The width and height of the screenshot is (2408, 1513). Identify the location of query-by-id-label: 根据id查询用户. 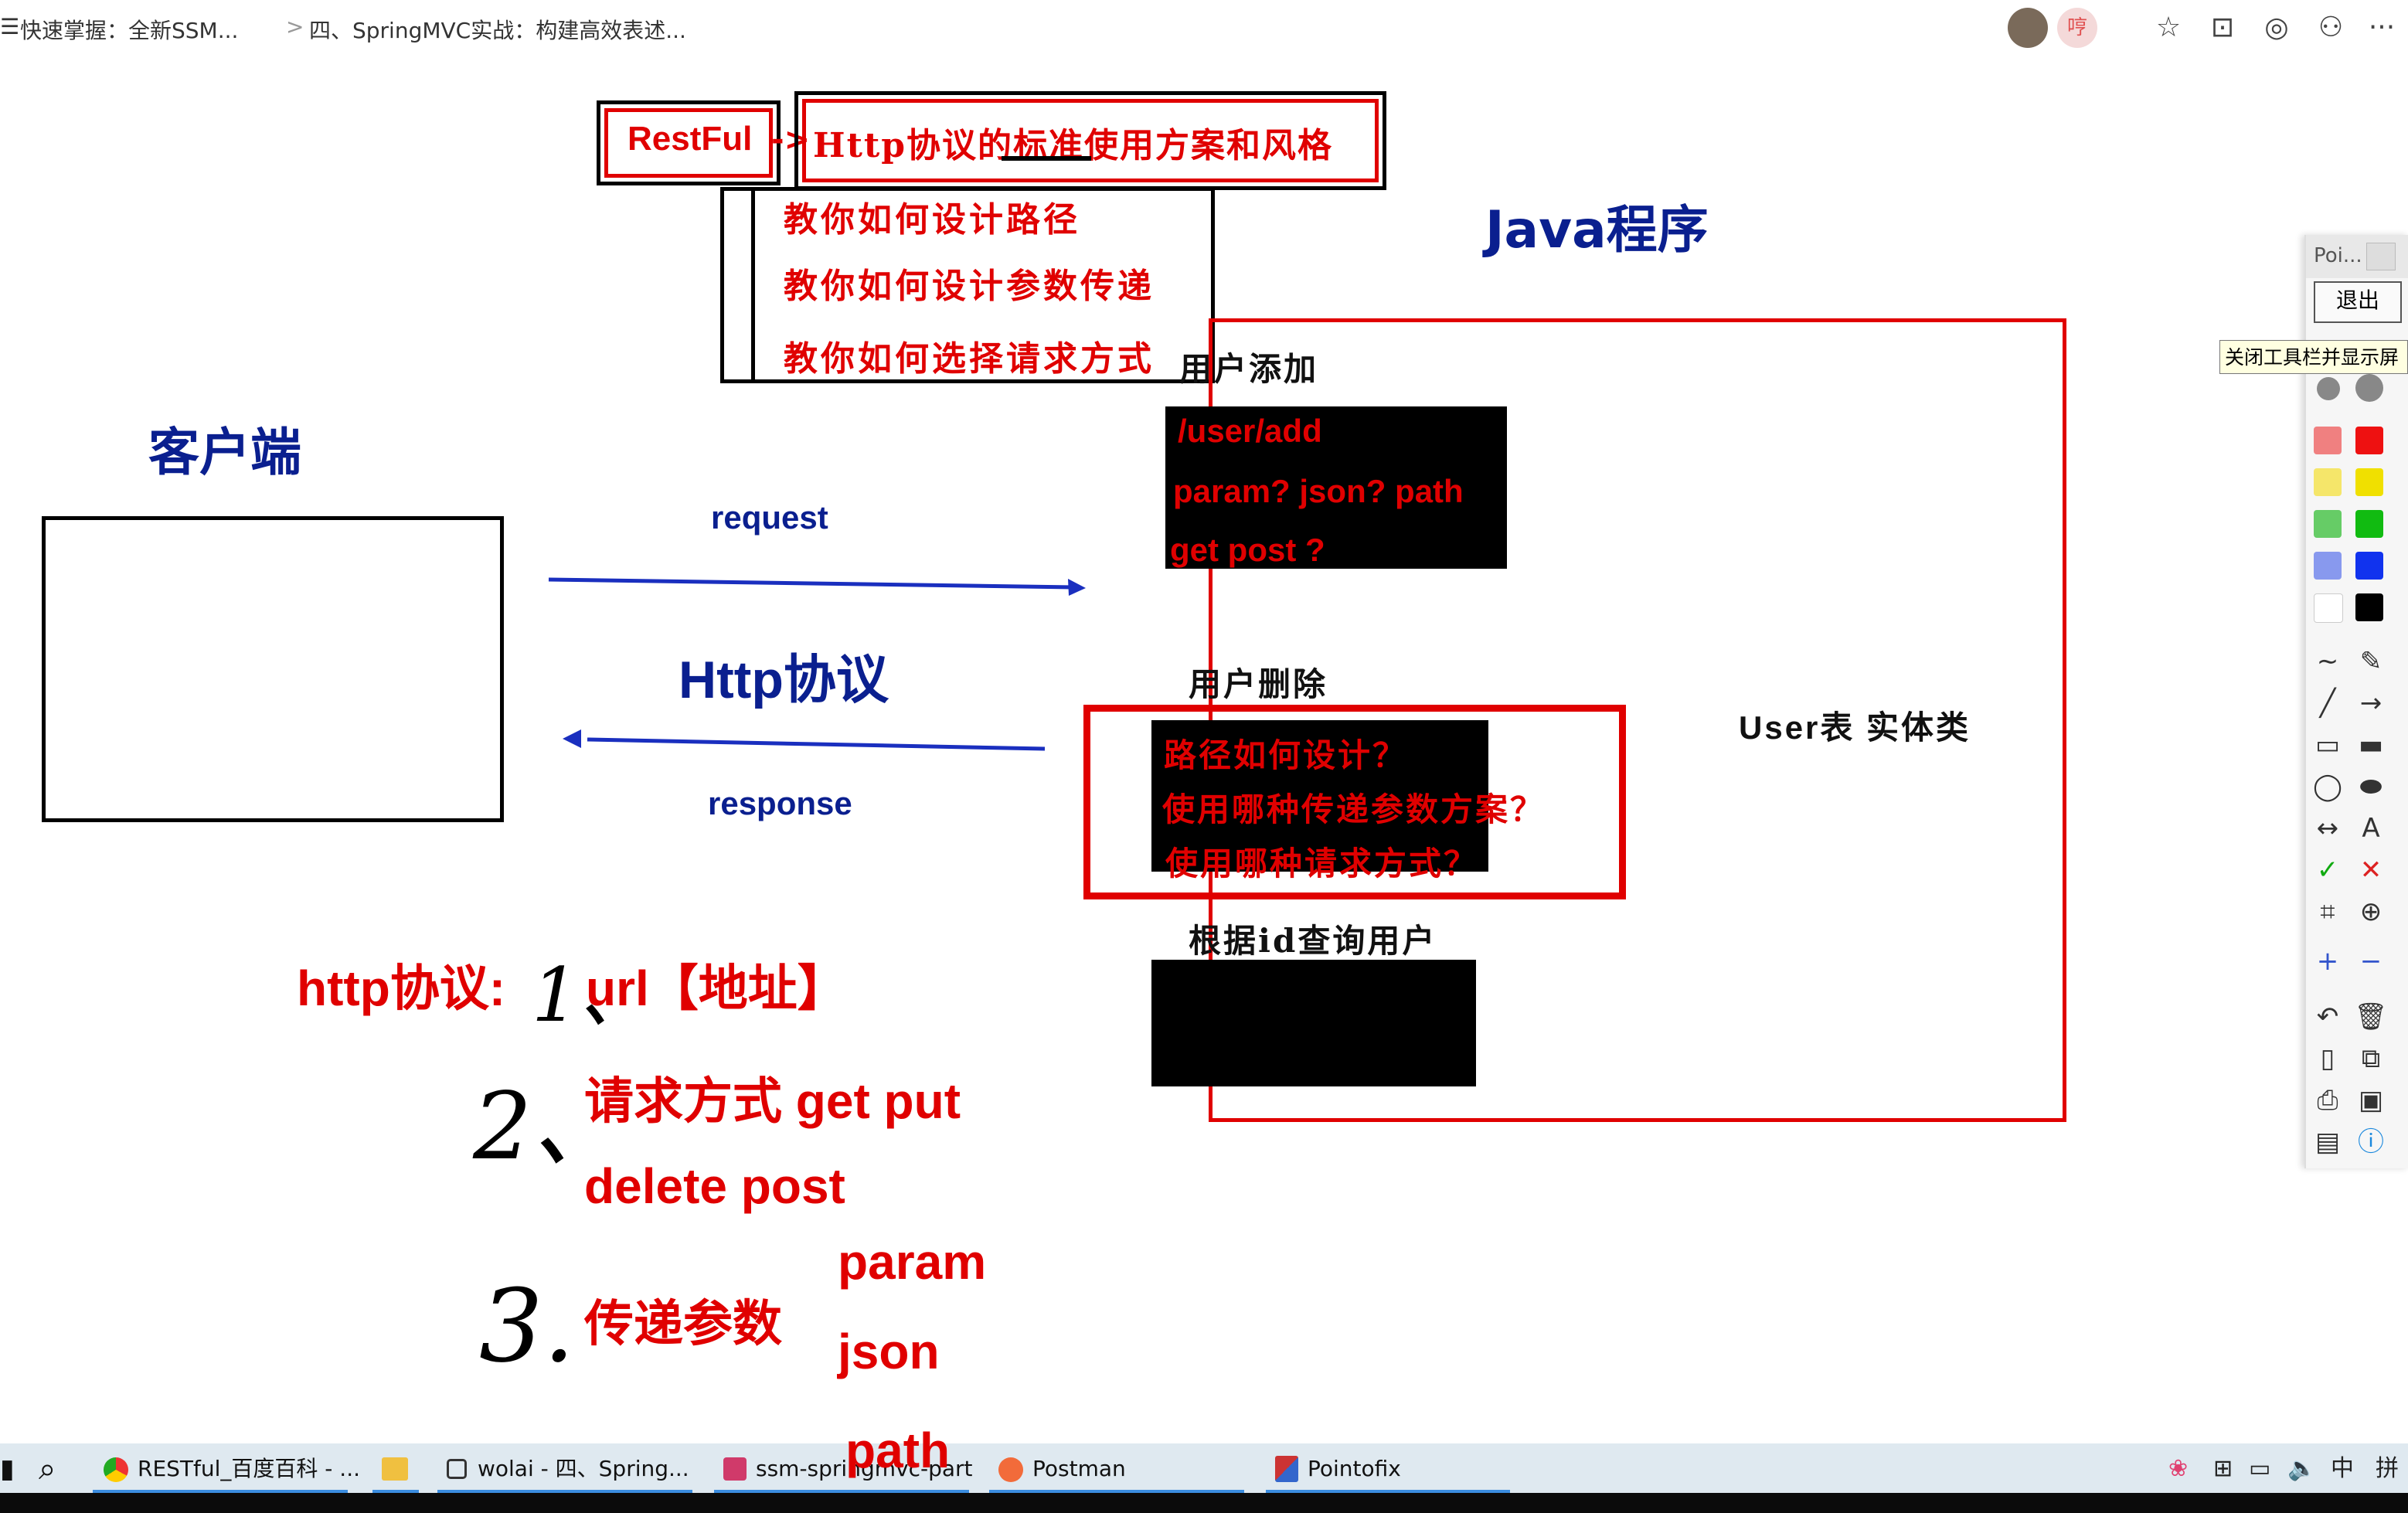
(1313, 941).